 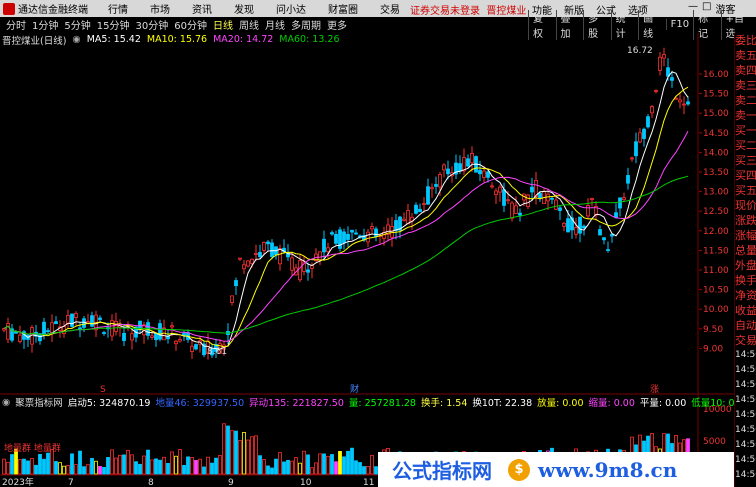 I want to click on side-panel-item: 买五, so click(x=745, y=190).